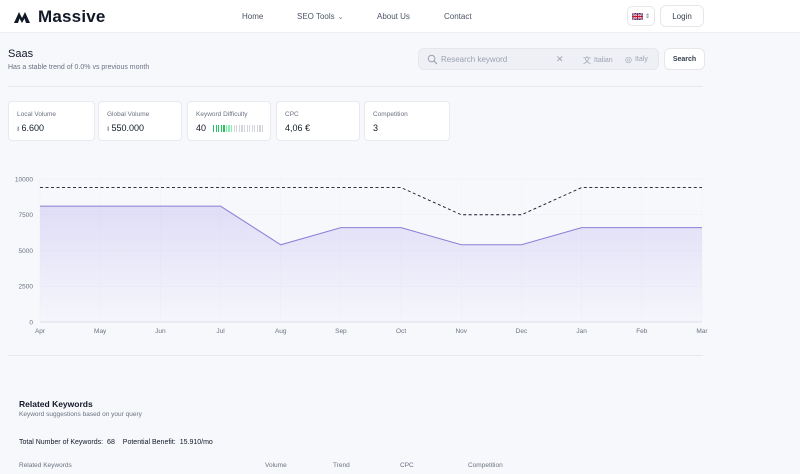 The height and width of the screenshot is (474, 800). I want to click on x-tick-label: Dec, so click(522, 331).